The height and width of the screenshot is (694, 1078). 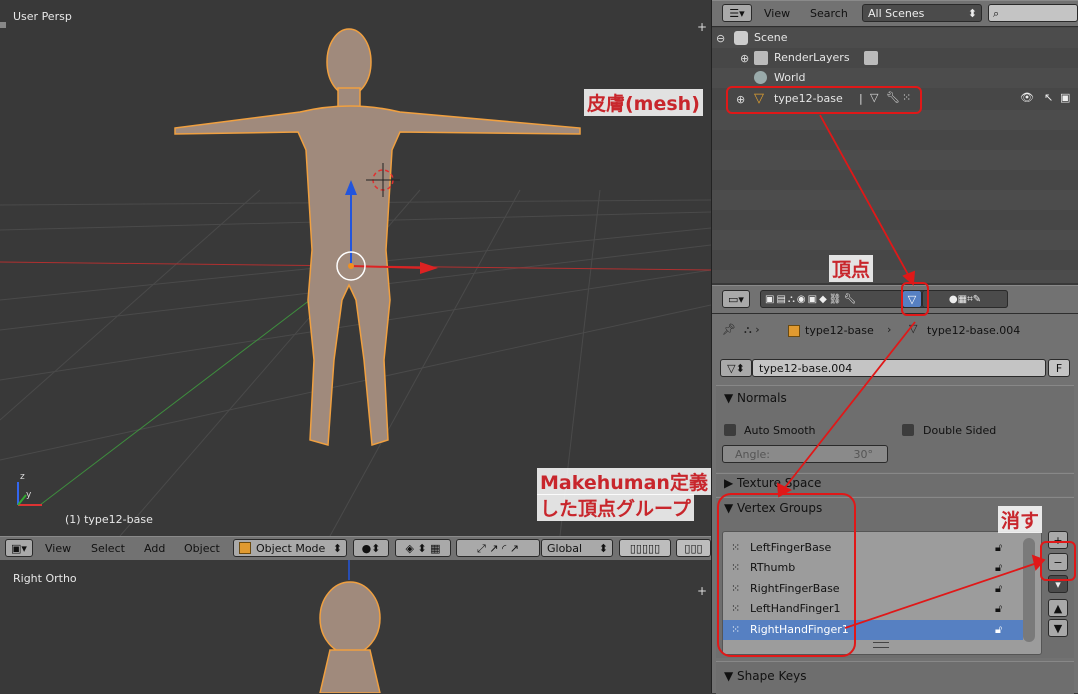 I want to click on breadcrumb-object: type12-base, so click(x=839, y=330).